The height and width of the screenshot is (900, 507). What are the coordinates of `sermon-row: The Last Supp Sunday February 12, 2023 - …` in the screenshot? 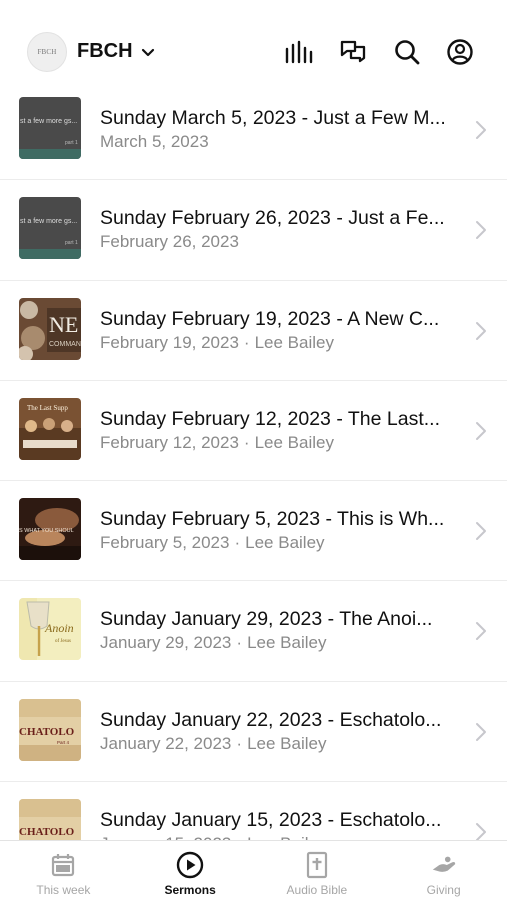 It's located at (253, 431).